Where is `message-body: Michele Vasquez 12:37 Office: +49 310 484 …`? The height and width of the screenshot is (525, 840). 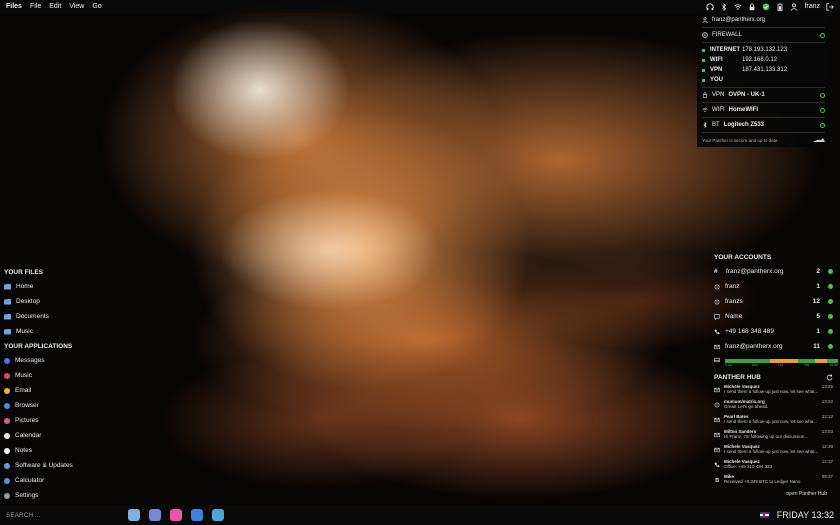
message-body: Michele Vasquez 12:37 Office: +49 310 484 … is located at coordinates (778, 466).